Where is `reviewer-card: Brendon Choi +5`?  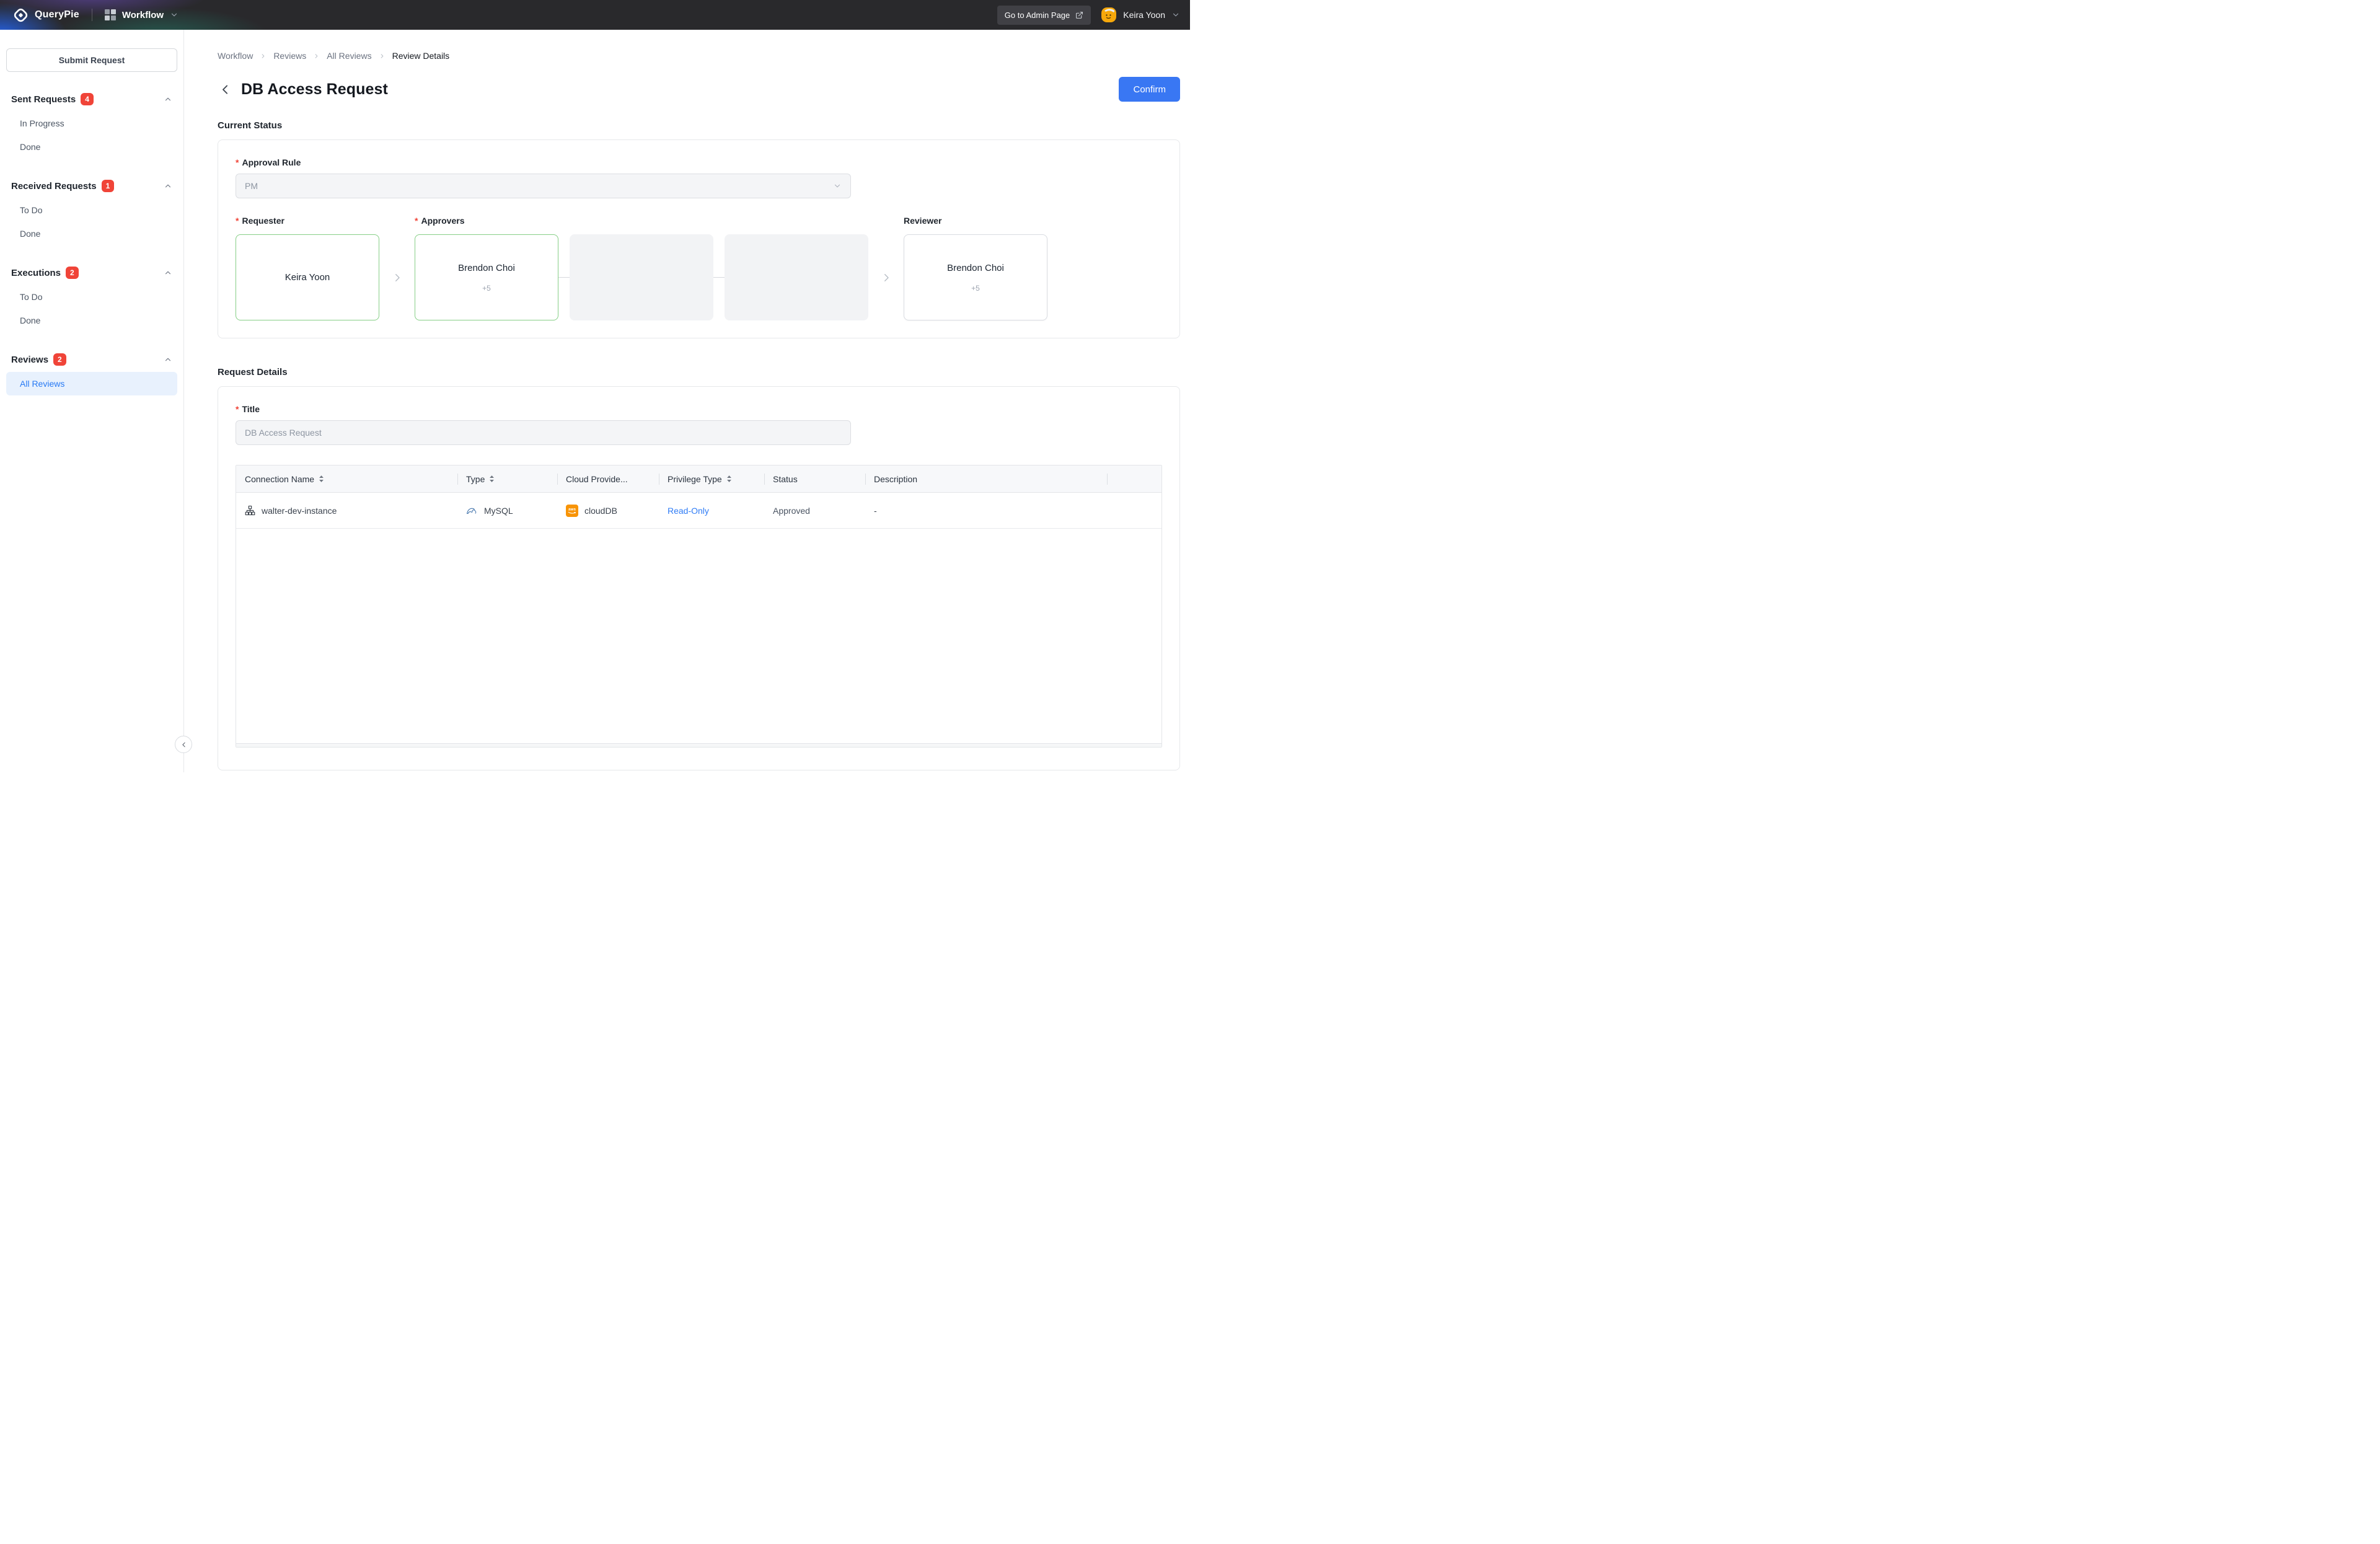 reviewer-card: Brendon Choi +5 is located at coordinates (975, 277).